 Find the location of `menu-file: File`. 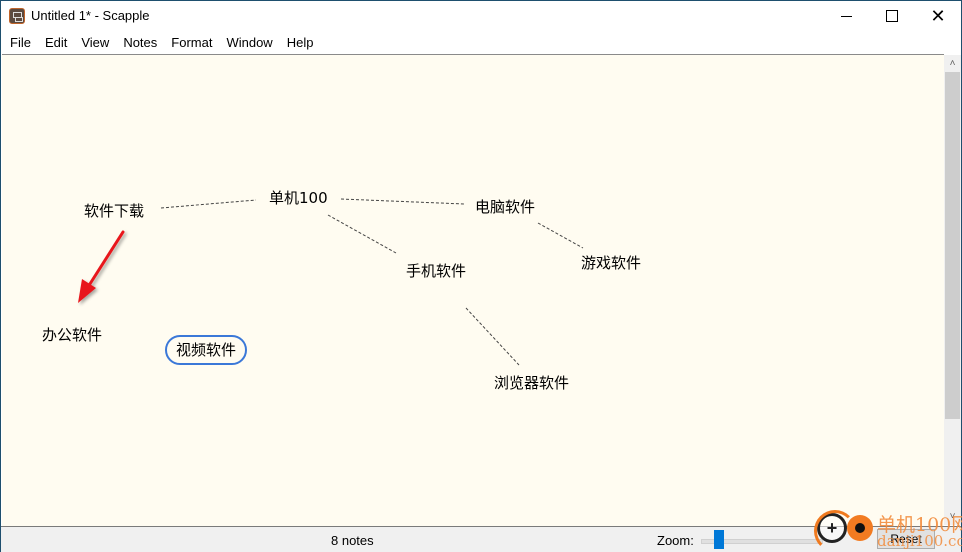

menu-file: File is located at coordinates (19, 42).